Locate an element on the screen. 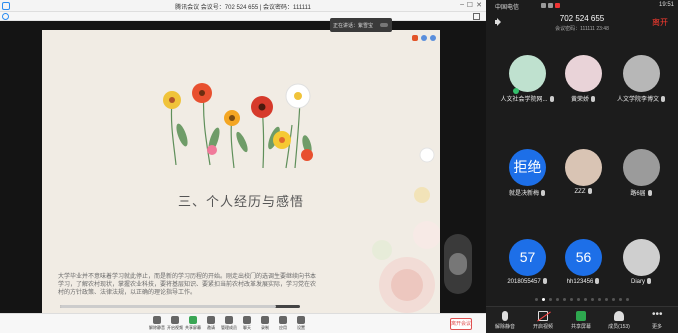 The height and width of the screenshot is (333, 678). wifi-icon is located at coordinates (550, 5).